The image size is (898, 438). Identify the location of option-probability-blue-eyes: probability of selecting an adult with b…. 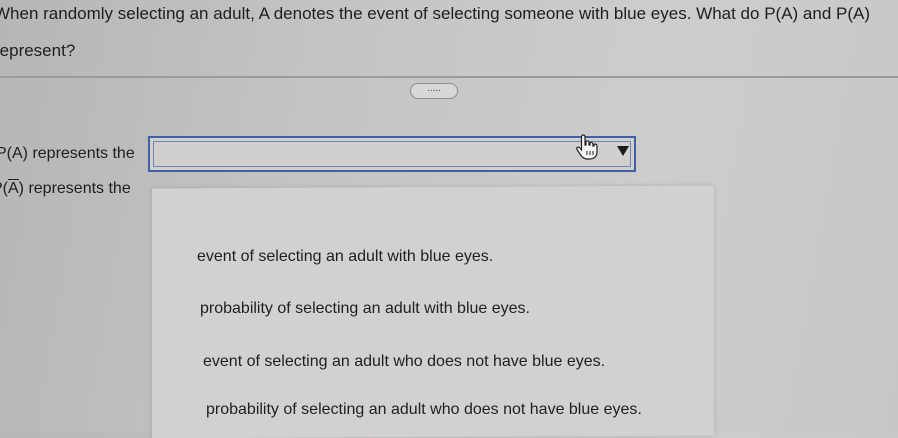
(365, 309).